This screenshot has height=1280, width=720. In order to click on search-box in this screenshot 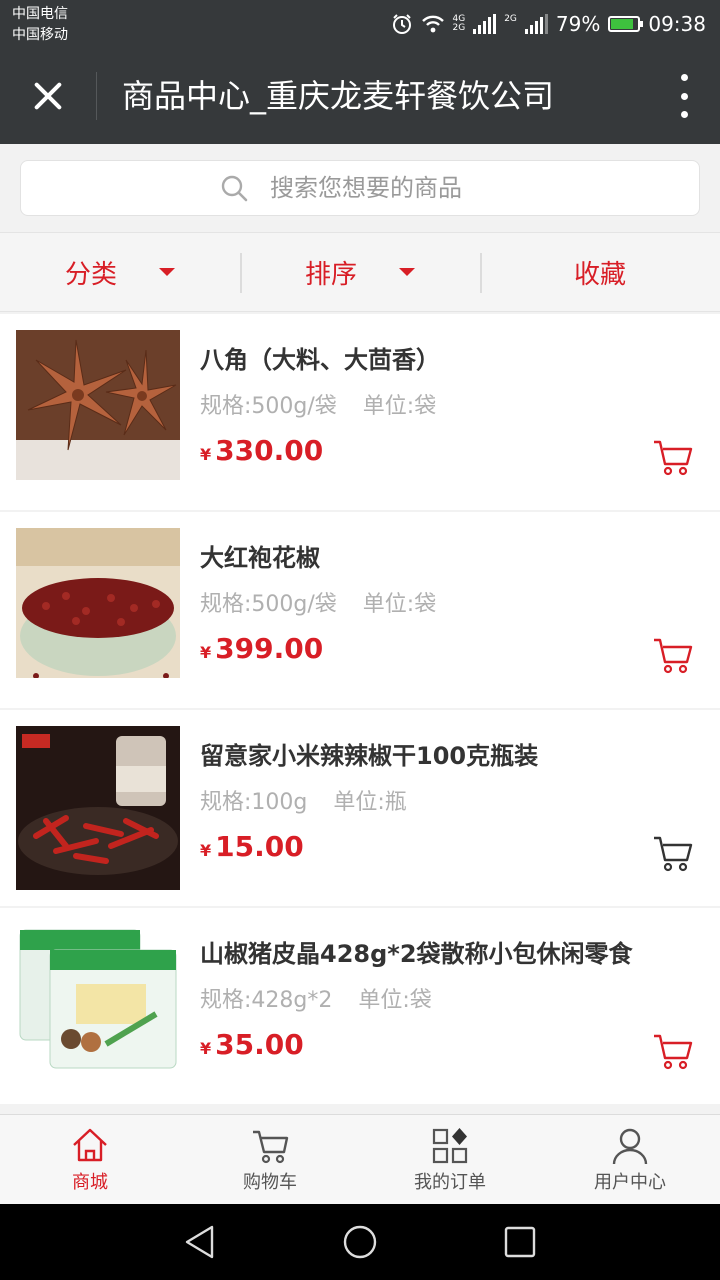, I will do `click(360, 188)`.